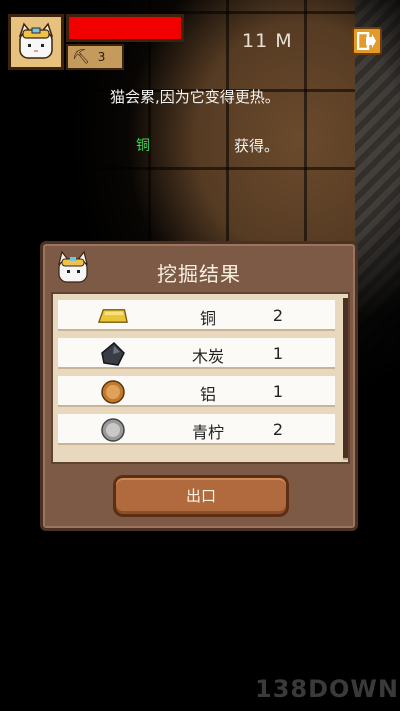 This screenshot has height=711, width=400. I want to click on exit-door-icon, so click(366, 41).